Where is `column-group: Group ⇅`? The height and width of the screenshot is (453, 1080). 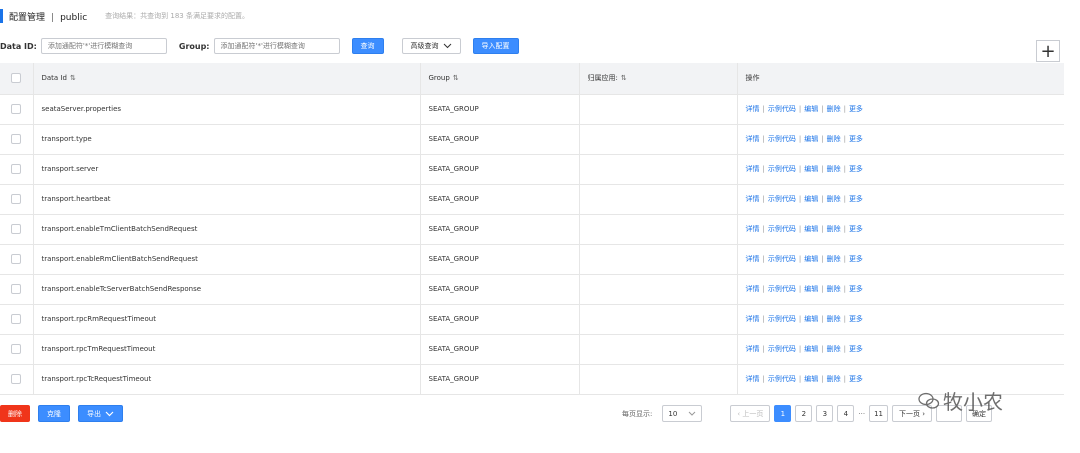 column-group: Group ⇅ is located at coordinates (499, 79).